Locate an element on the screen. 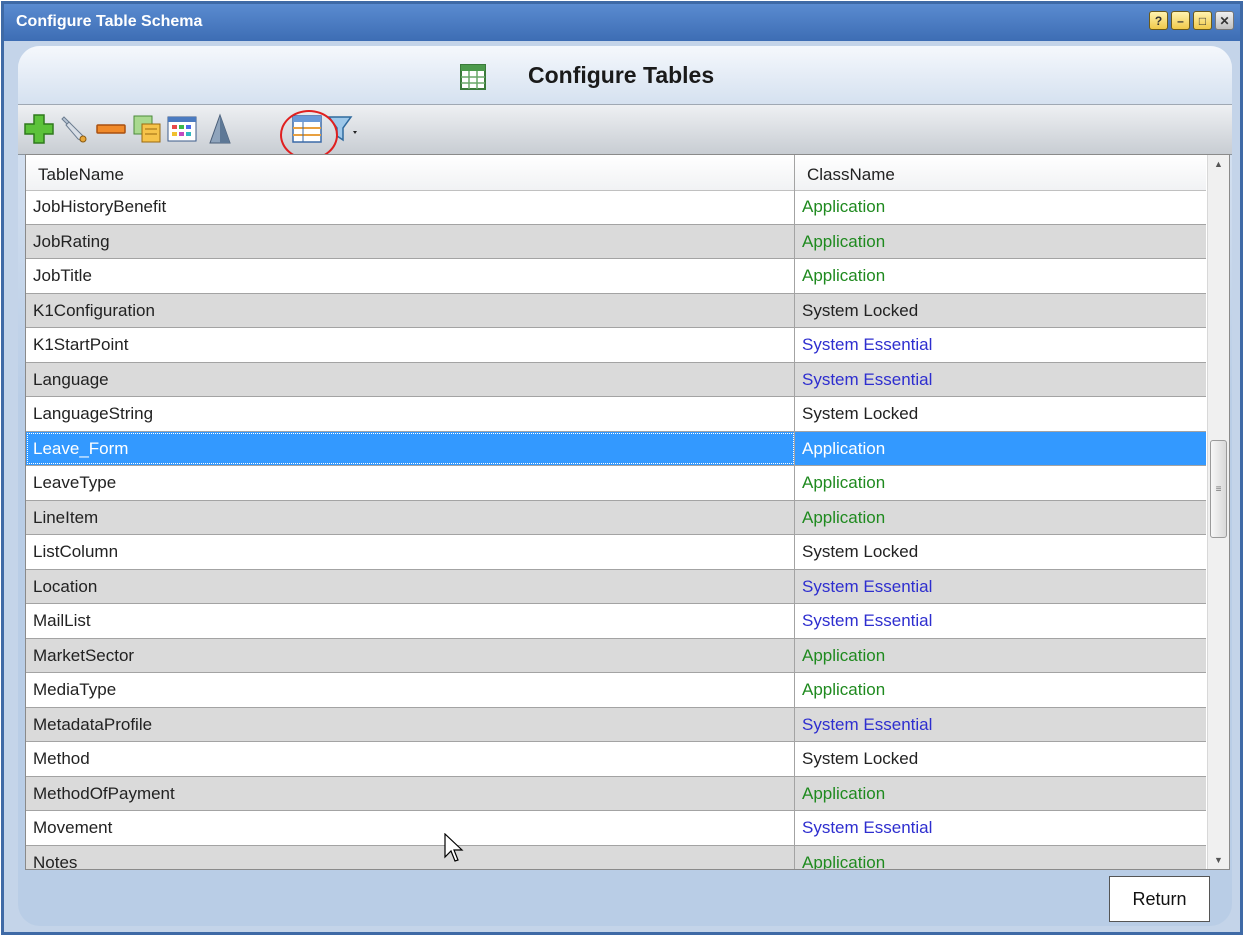  cell-tablename: MailList is located at coordinates (410, 621).